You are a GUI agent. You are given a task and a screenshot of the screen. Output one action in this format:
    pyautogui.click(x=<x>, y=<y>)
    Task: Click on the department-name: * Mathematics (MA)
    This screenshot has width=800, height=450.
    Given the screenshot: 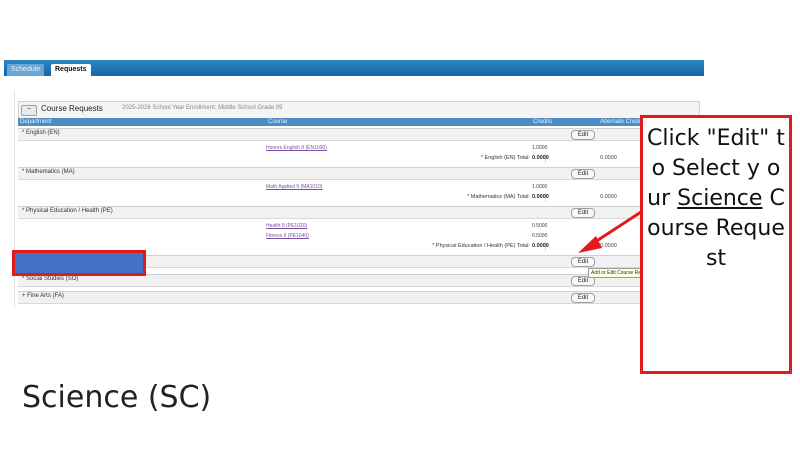 What is the action you would take?
    pyautogui.click(x=48, y=172)
    